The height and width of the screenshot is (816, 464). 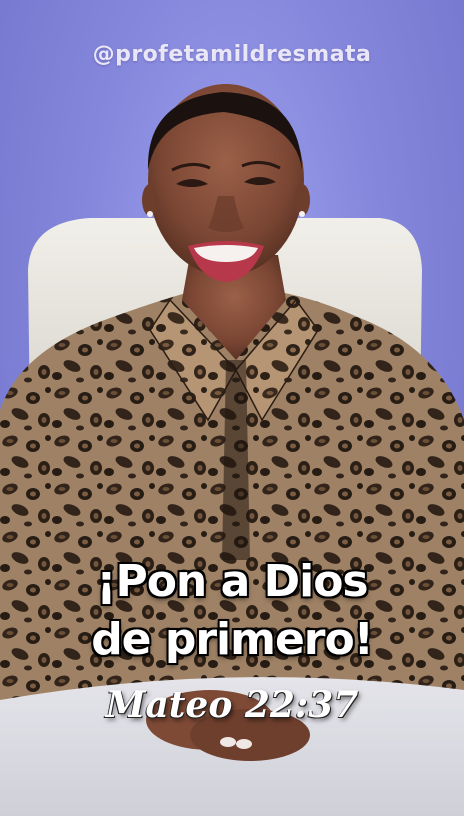 I want to click on headline-line-1: ¡Pon a Dios, so click(x=232, y=581).